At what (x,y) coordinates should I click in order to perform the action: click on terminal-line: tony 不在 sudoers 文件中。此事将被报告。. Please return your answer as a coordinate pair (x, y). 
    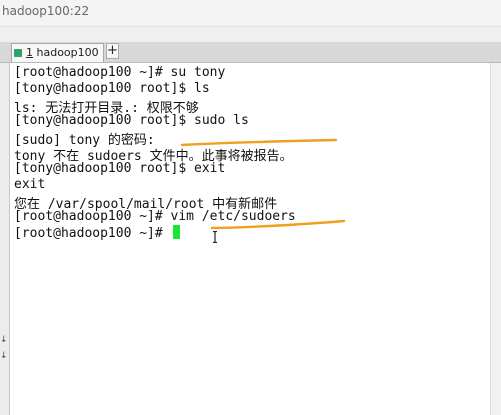
    Looking at the image, I should click on (153, 156).